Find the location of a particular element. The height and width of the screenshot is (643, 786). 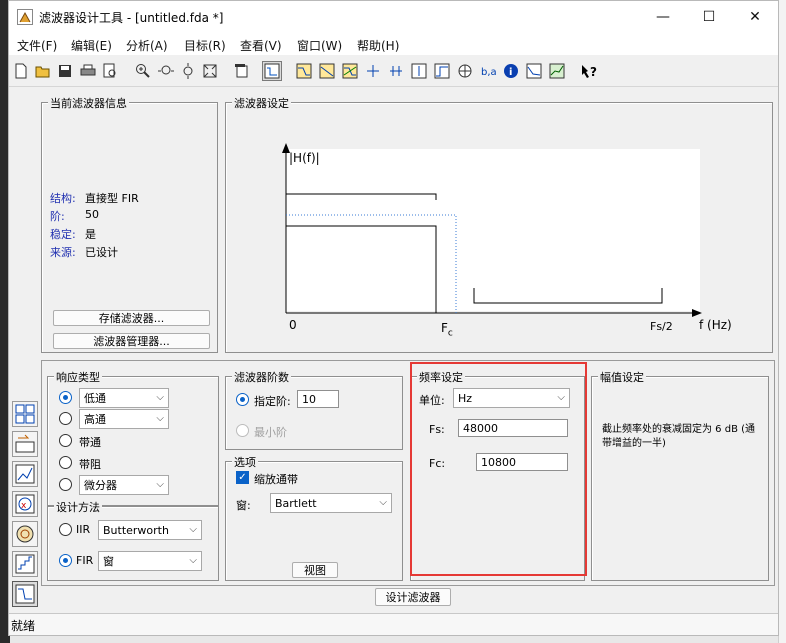

filter-order-panel: 滤波器阶数 指定阶: 10 最小阶 is located at coordinates (314, 409).